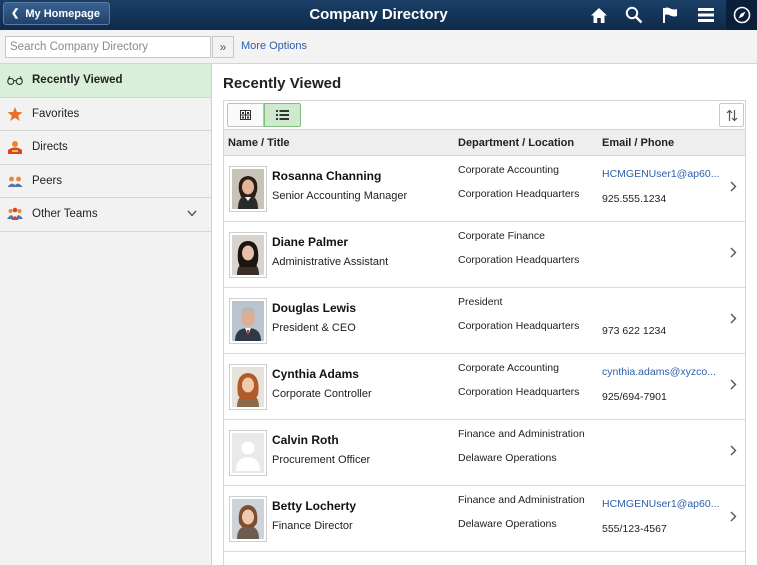 This screenshot has height=565, width=757. Describe the element at coordinates (108, 47) in the screenshot. I see `search-input` at that location.